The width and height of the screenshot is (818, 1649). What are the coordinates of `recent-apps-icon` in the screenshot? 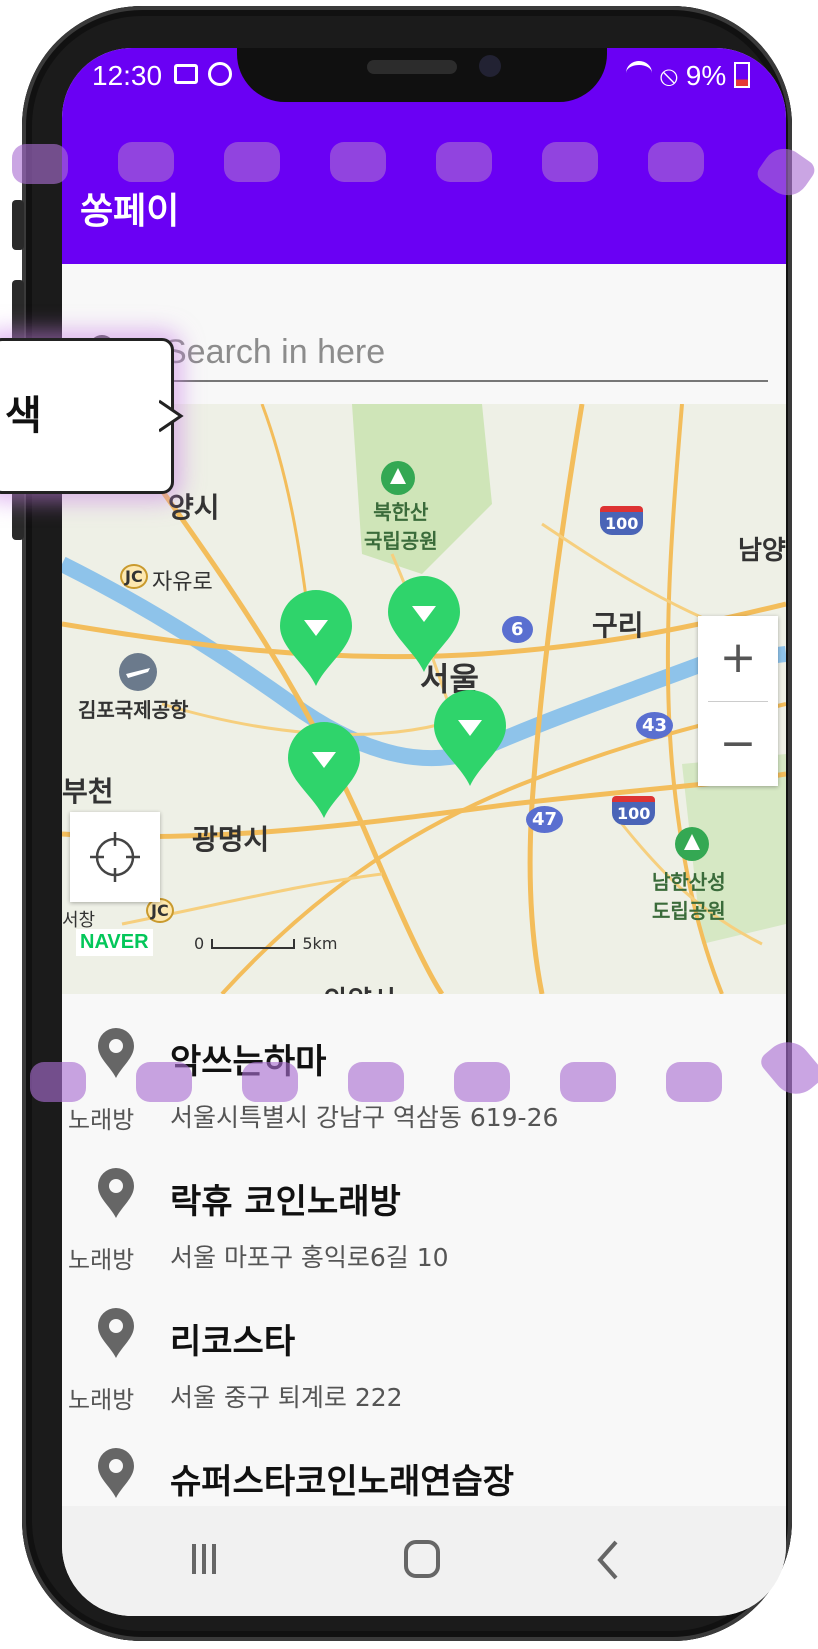 It's located at (204, 1560).